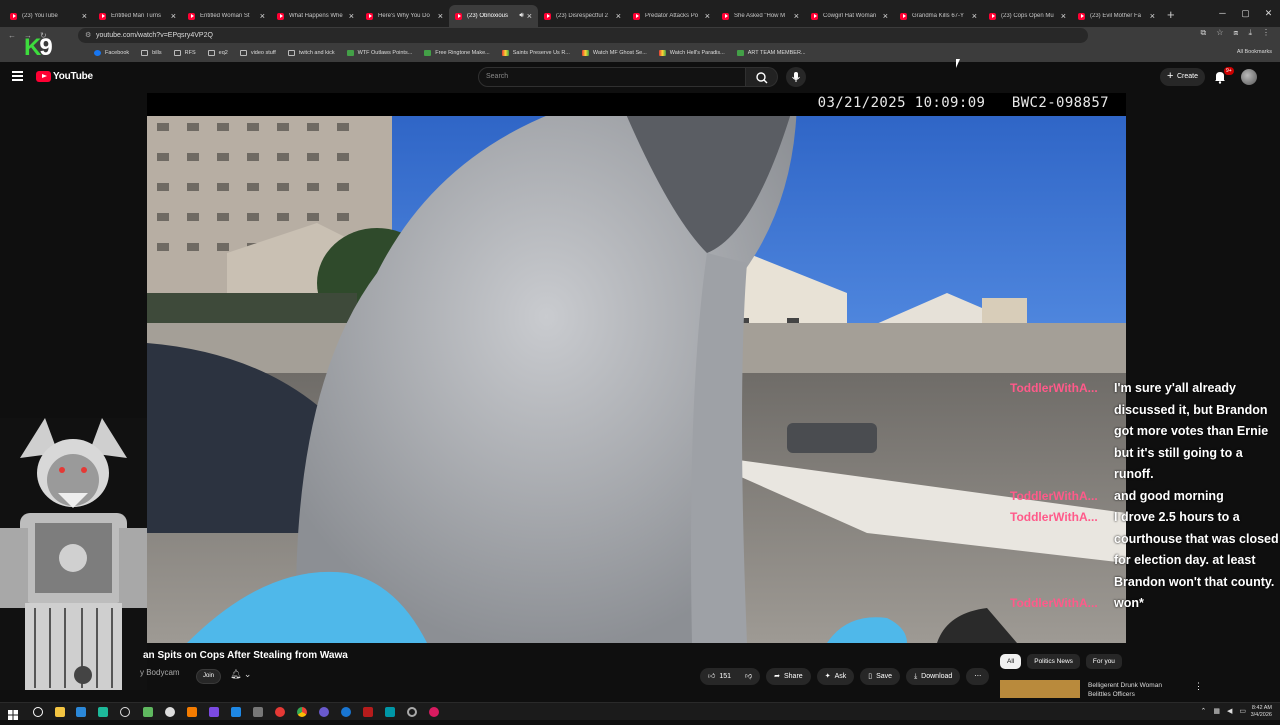 This screenshot has width=1280, height=725. Describe the element at coordinates (1249, 77) in the screenshot. I see `account-avatar` at that location.